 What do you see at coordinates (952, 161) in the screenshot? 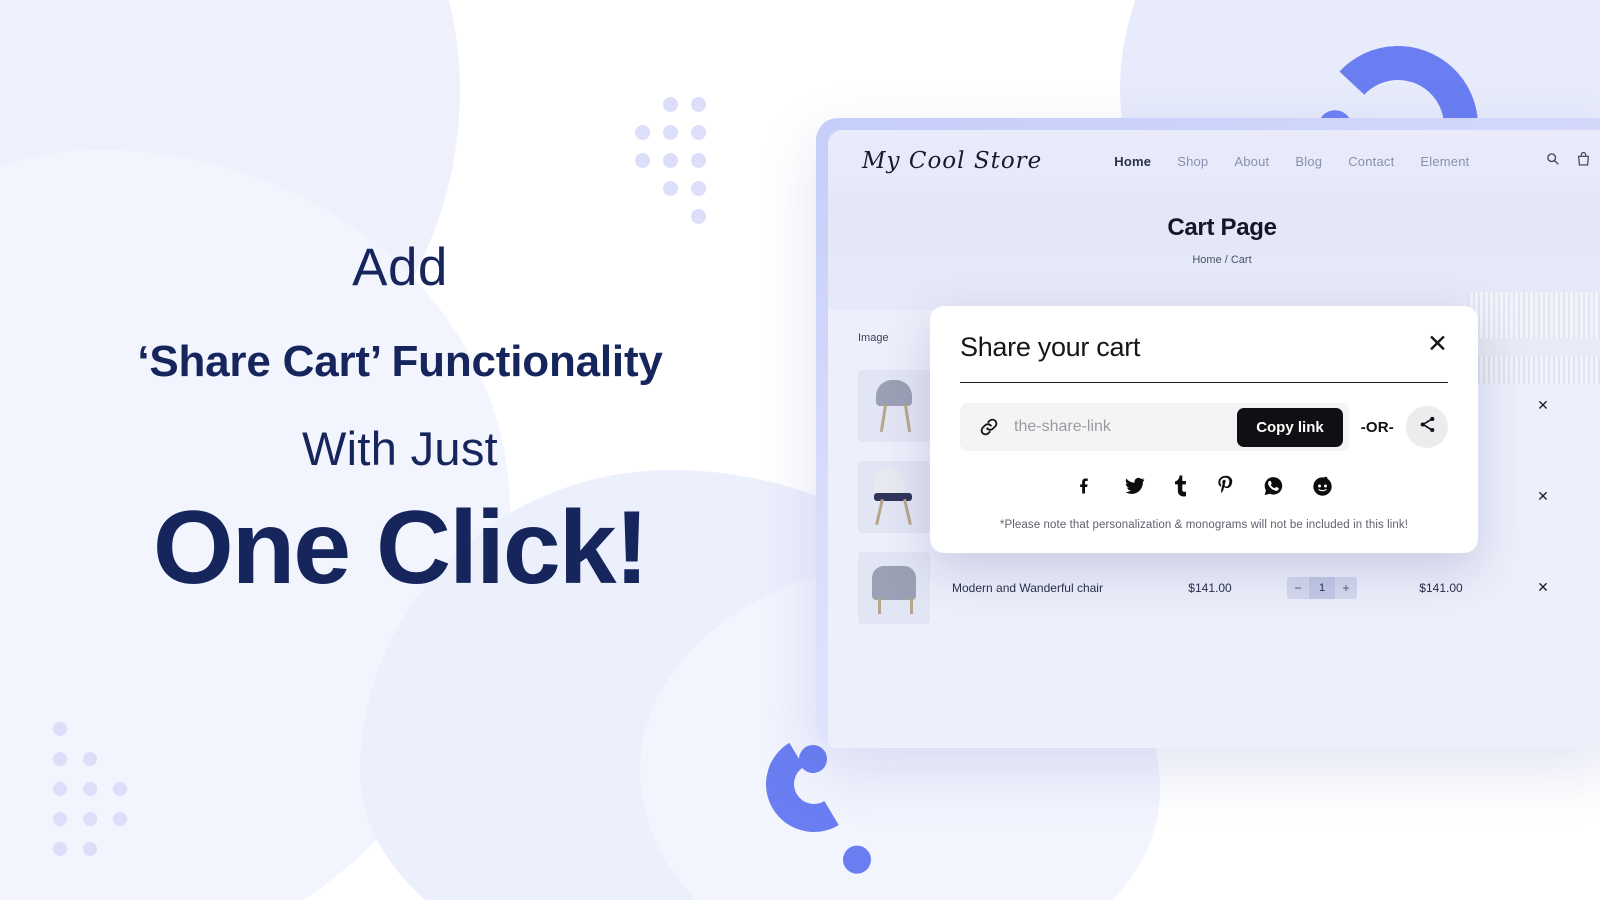
I see `site-logo: My Cool Store` at bounding box center [952, 161].